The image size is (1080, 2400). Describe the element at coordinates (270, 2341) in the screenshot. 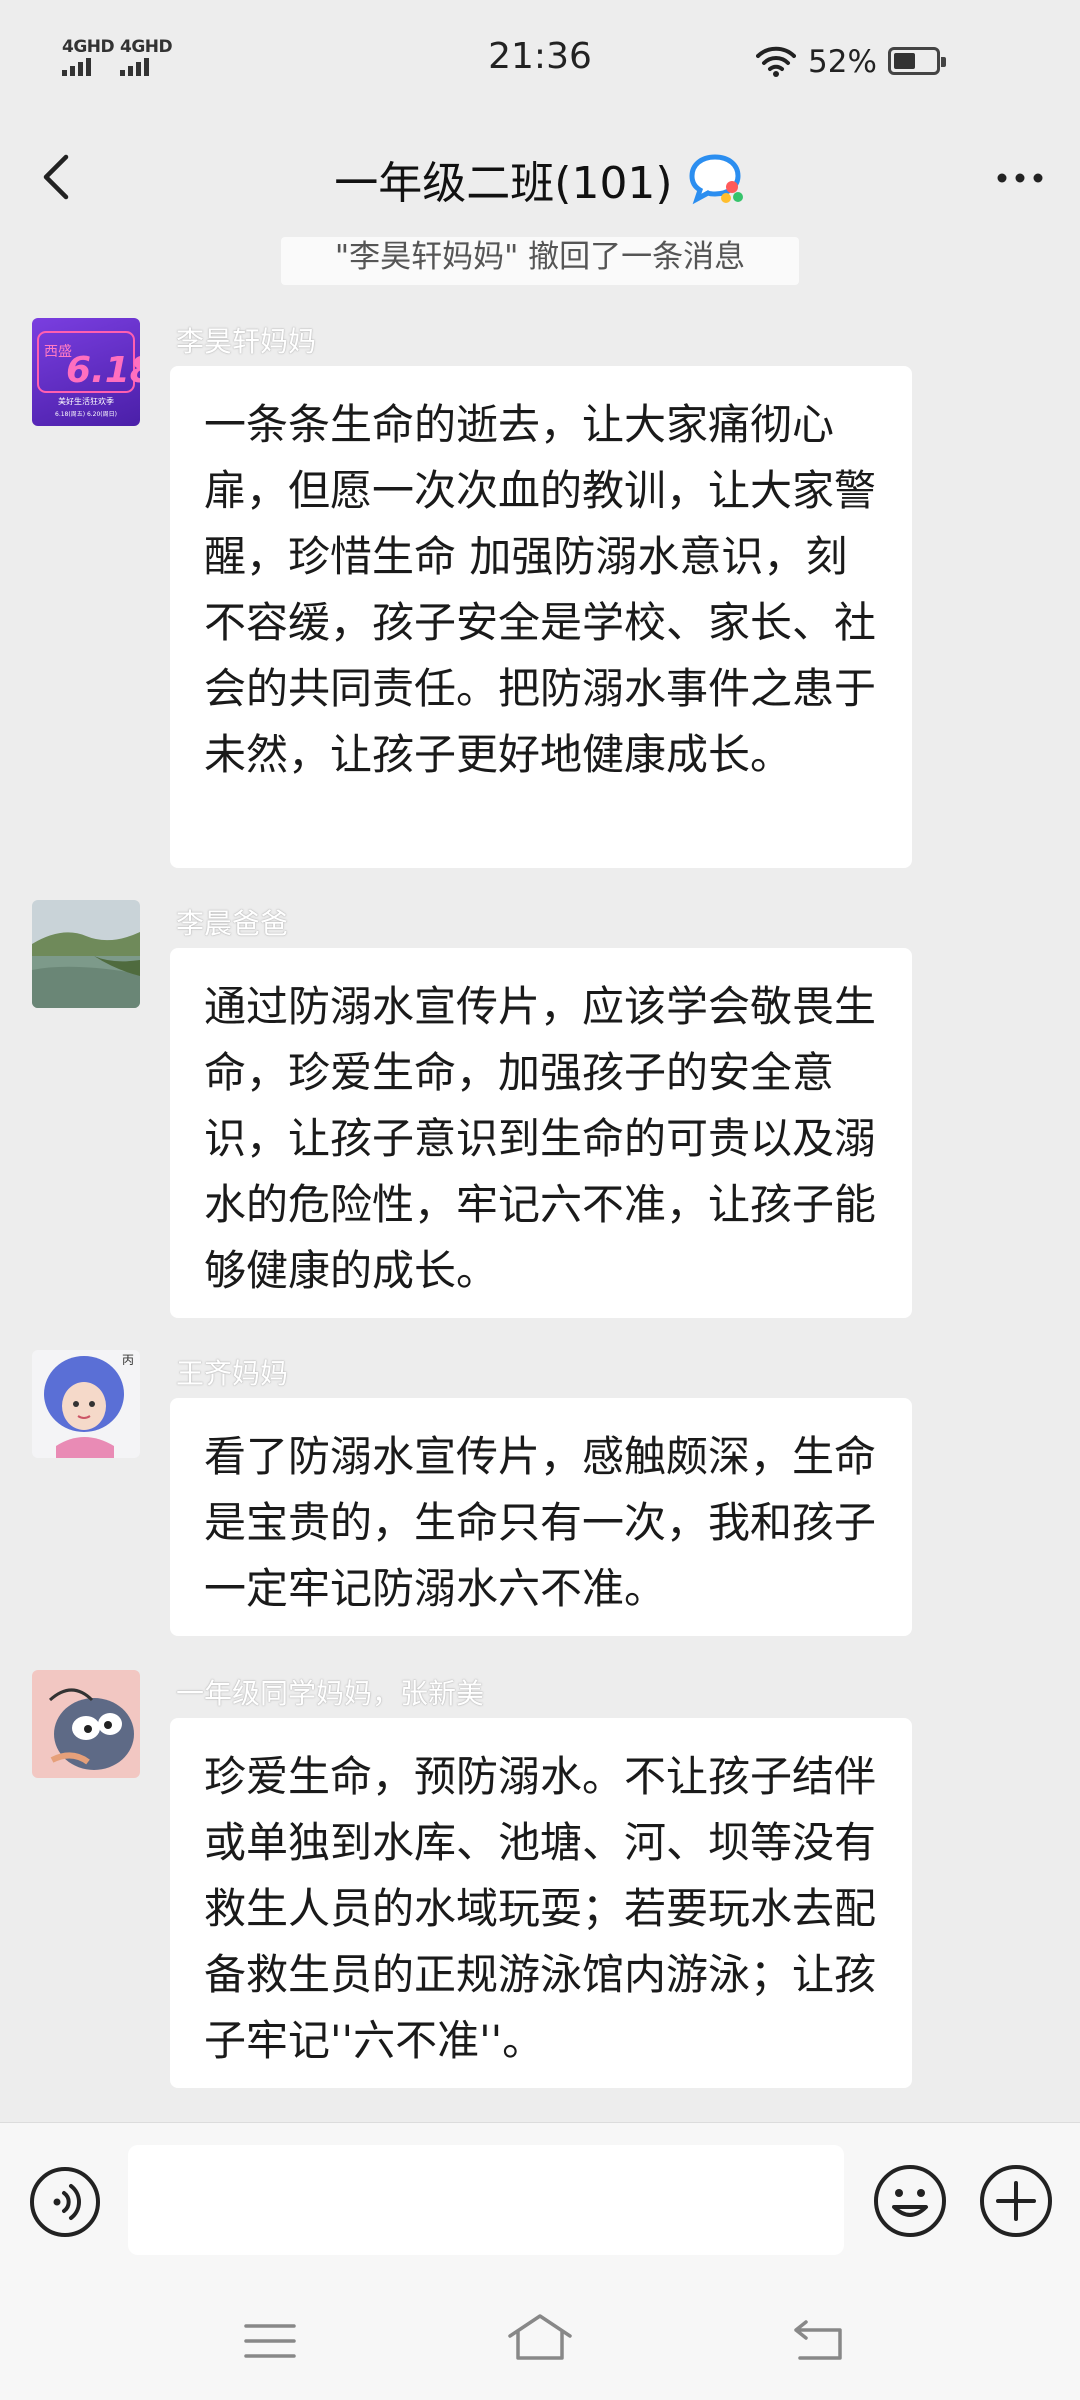

I see `menu-icon` at that location.